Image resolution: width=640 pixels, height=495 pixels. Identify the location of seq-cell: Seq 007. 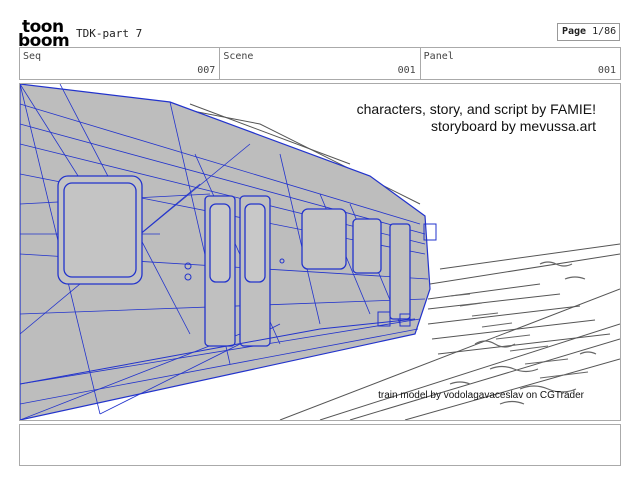
(120, 63).